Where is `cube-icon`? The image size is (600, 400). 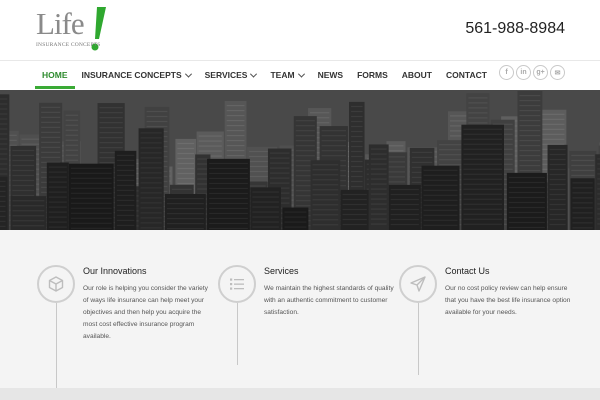
cube-icon is located at coordinates (56, 284).